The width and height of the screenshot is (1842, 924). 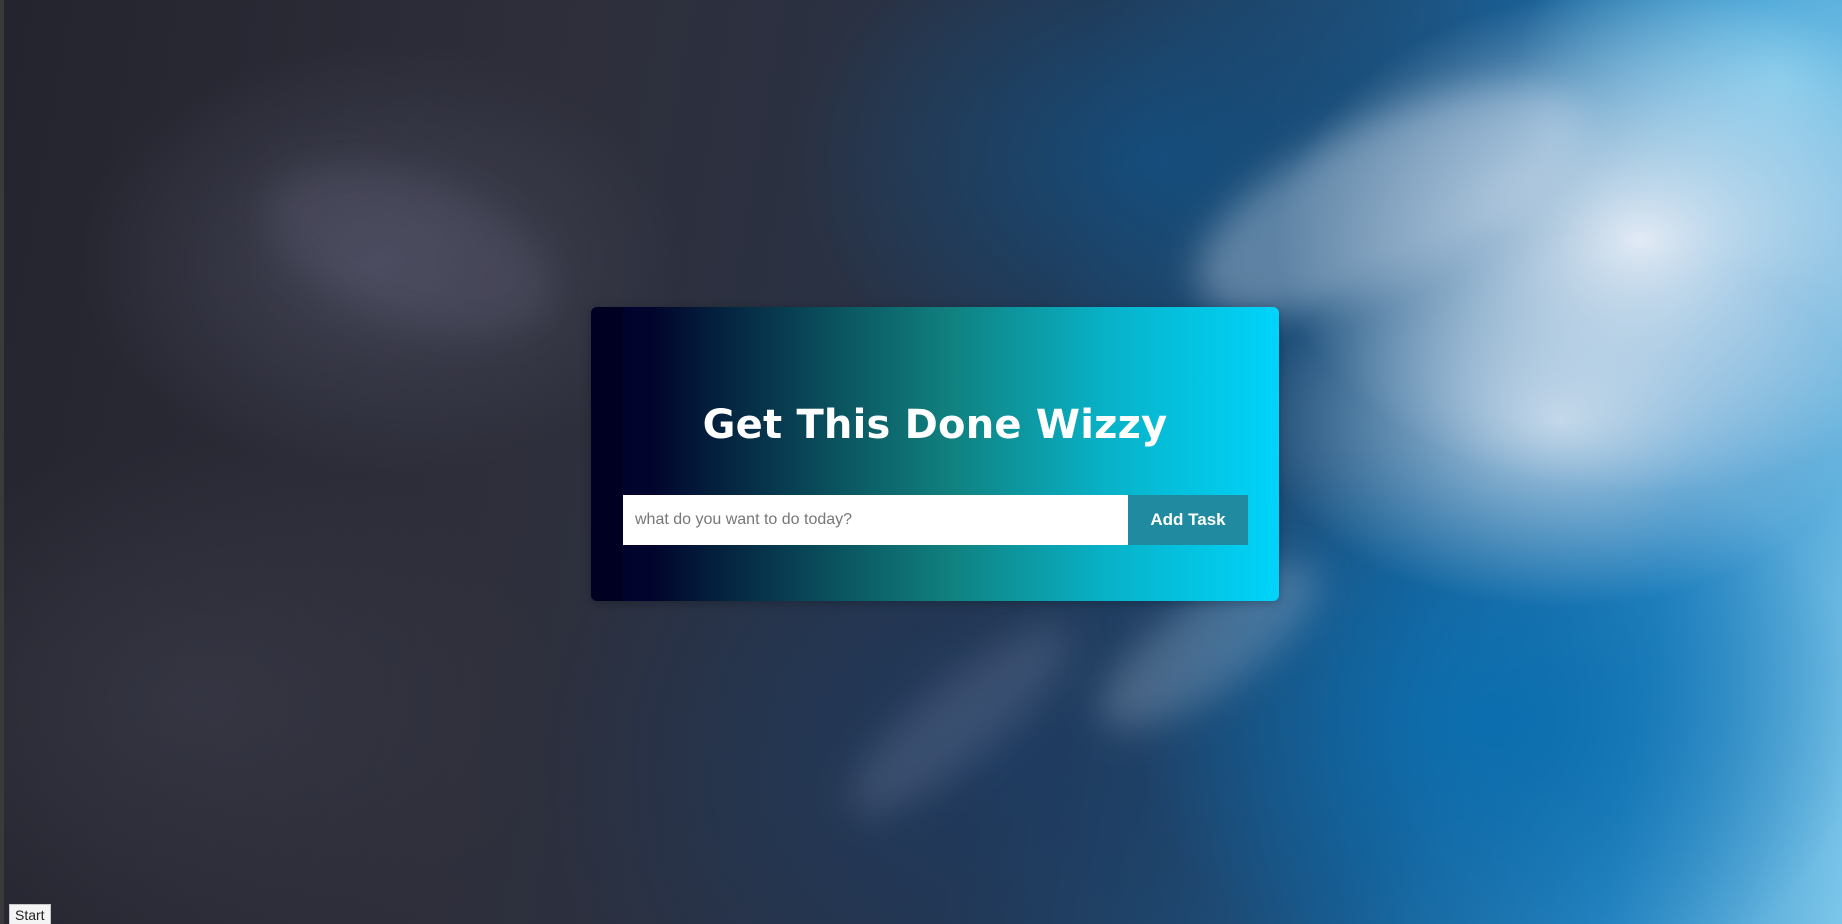 I want to click on app-title: Get This Done Wizzy, so click(x=935, y=425).